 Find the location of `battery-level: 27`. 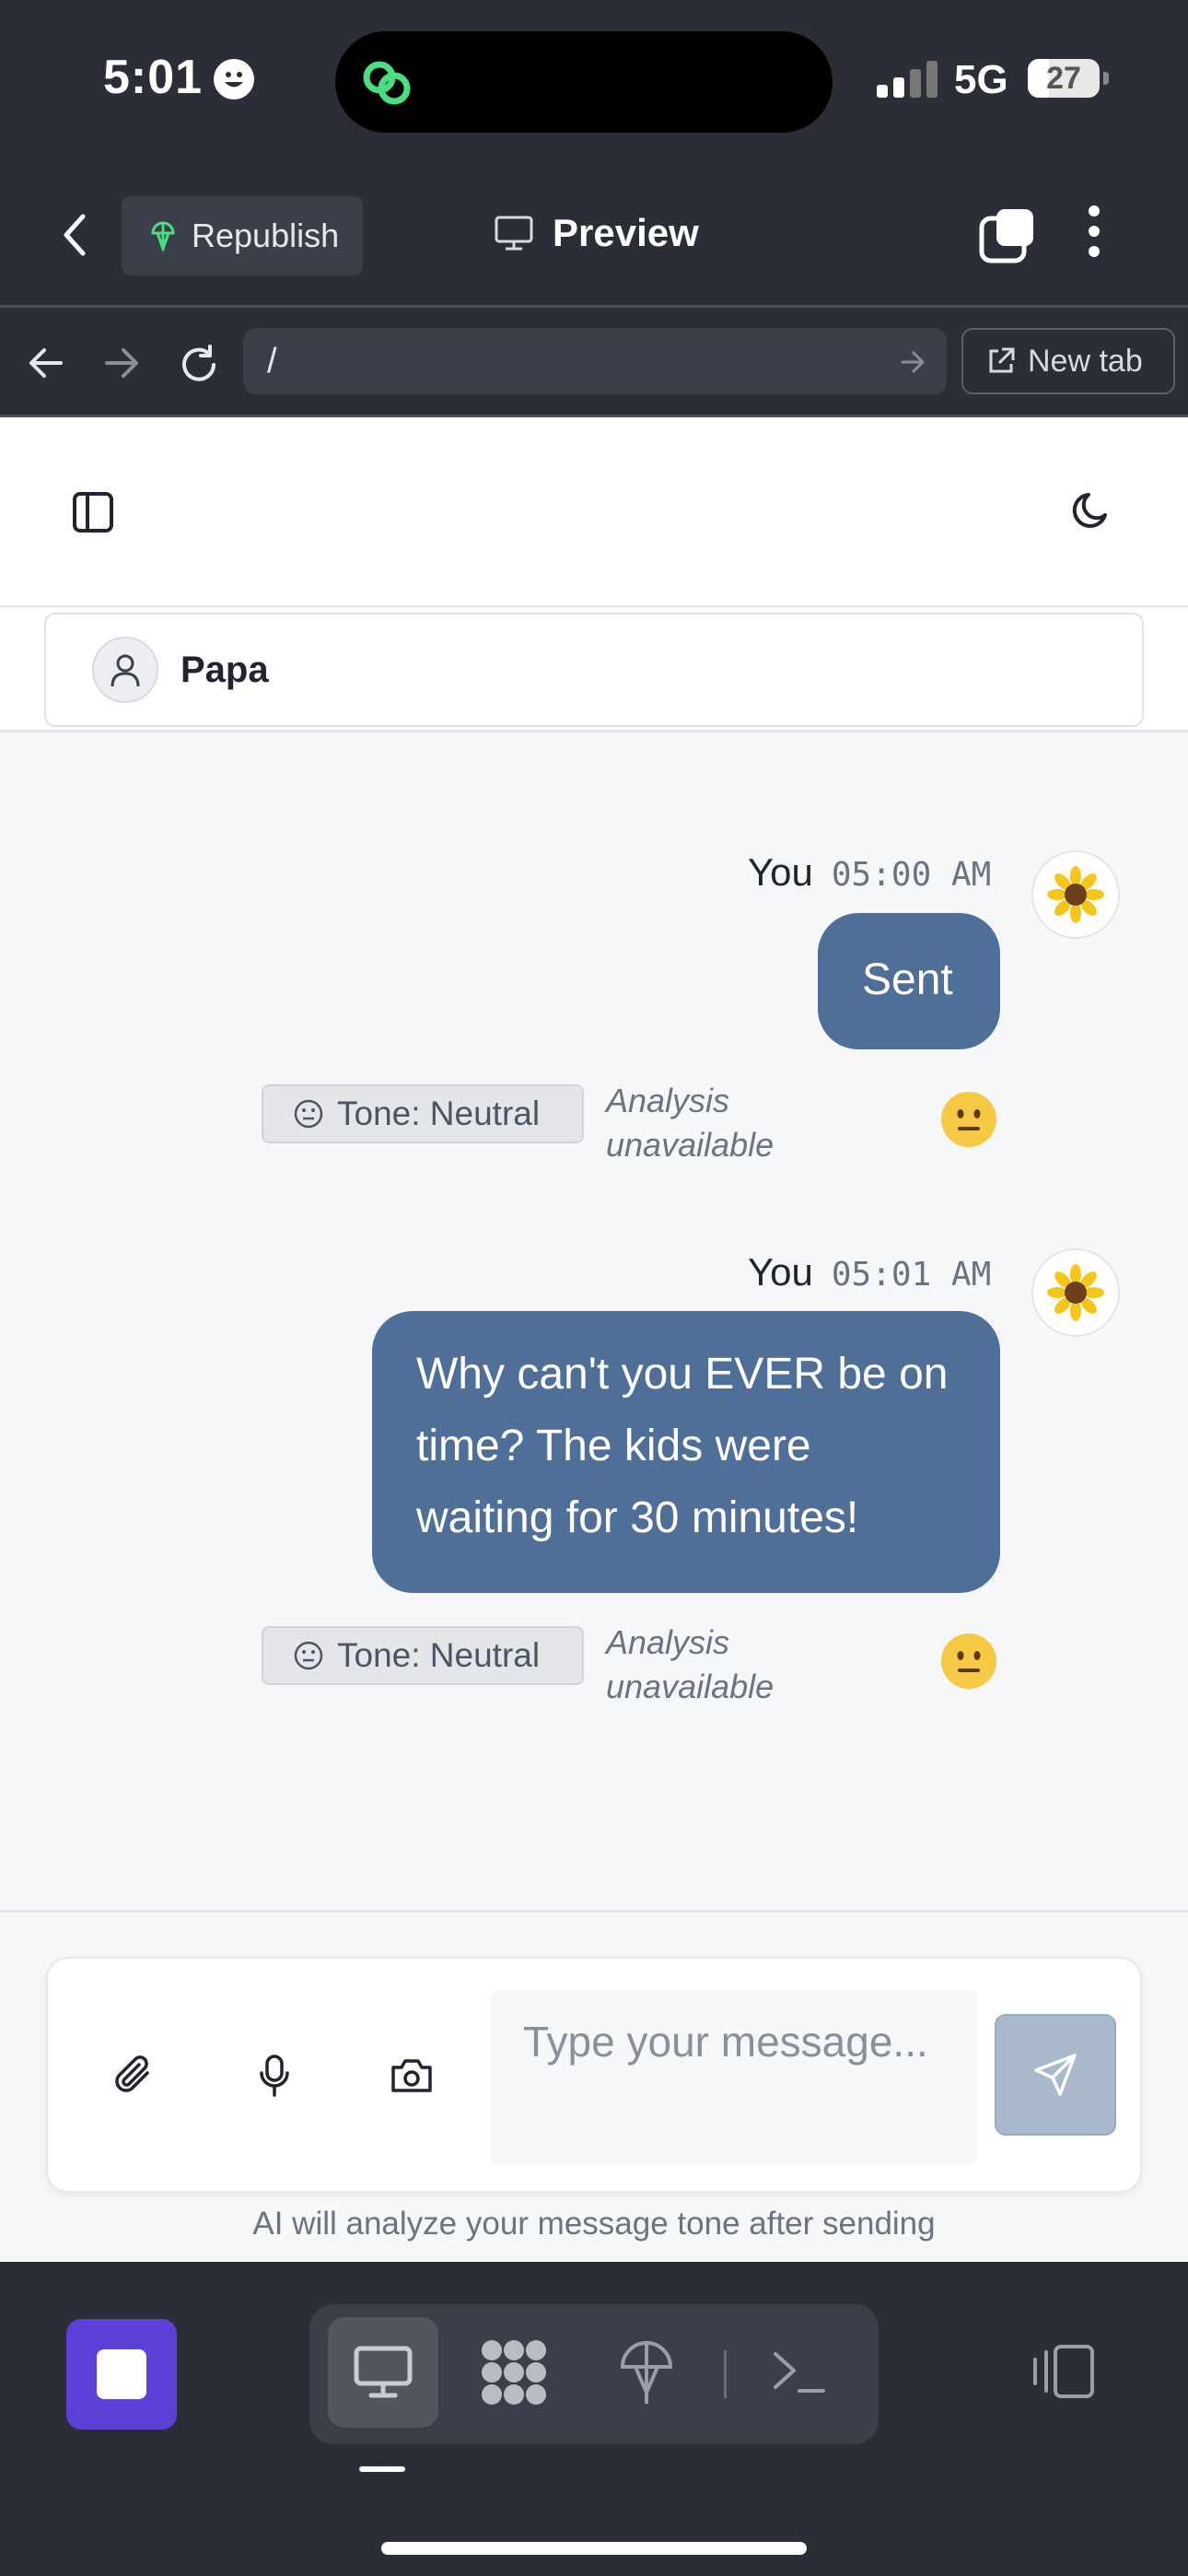

battery-level: 27 is located at coordinates (1063, 78).